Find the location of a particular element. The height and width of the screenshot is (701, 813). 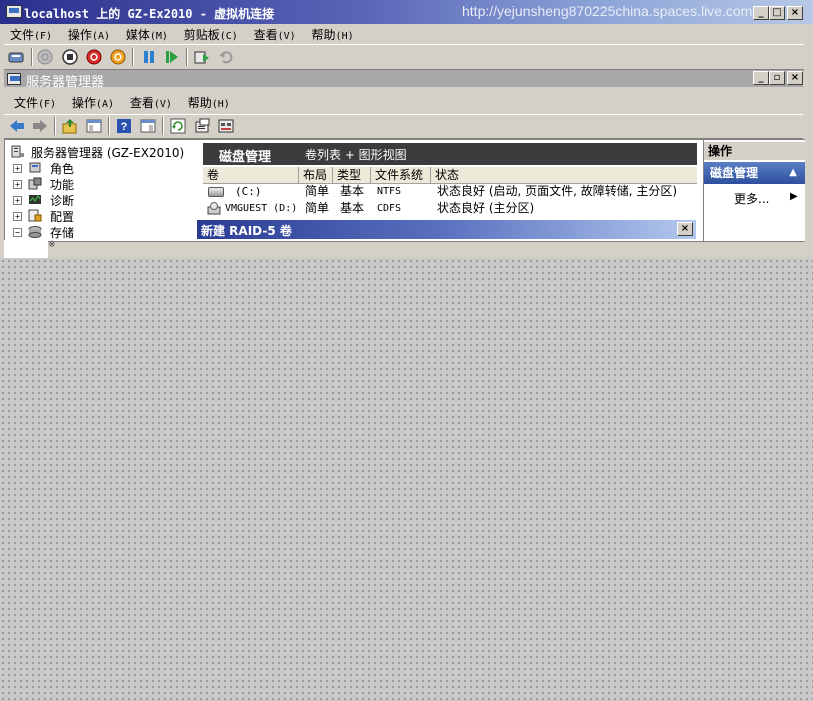

revert-icon is located at coordinates (226, 57).